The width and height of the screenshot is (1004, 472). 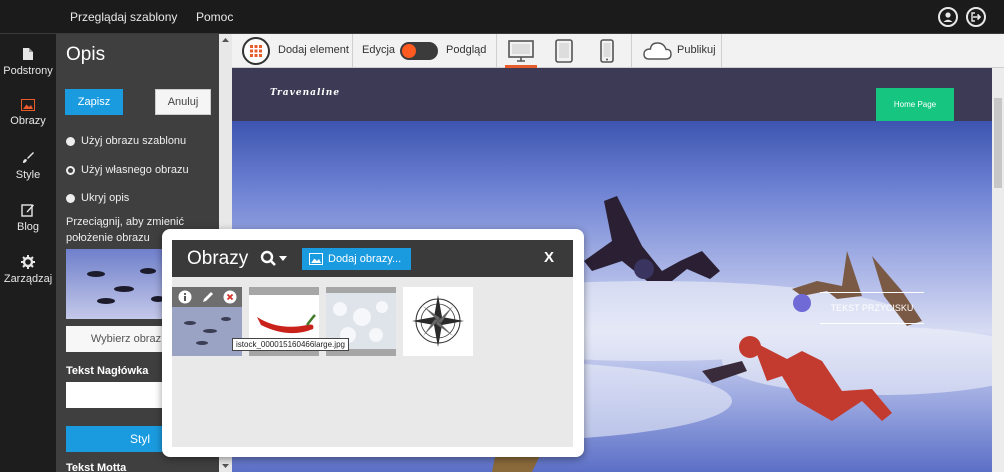 I want to click on save-button: Zapisz, so click(x=94, y=102).